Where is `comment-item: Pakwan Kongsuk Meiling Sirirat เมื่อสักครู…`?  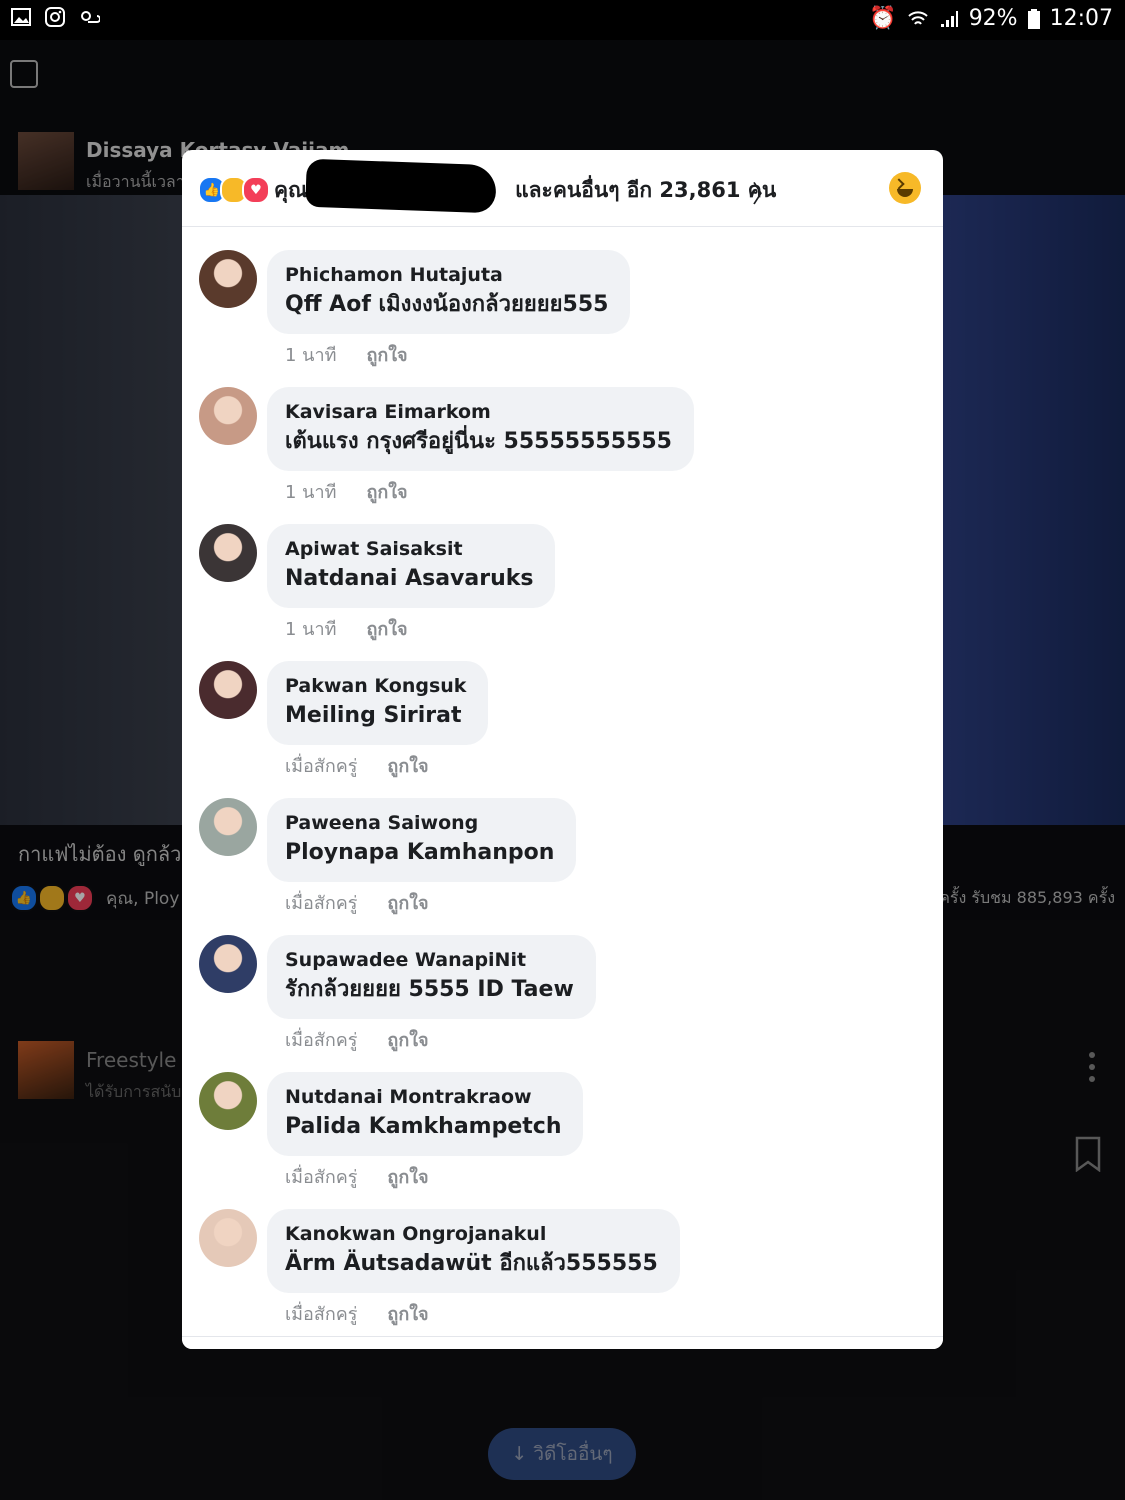
comment-item: Pakwan Kongsuk Meiling Sirirat เมื่อสักครู… is located at coordinates (562, 729).